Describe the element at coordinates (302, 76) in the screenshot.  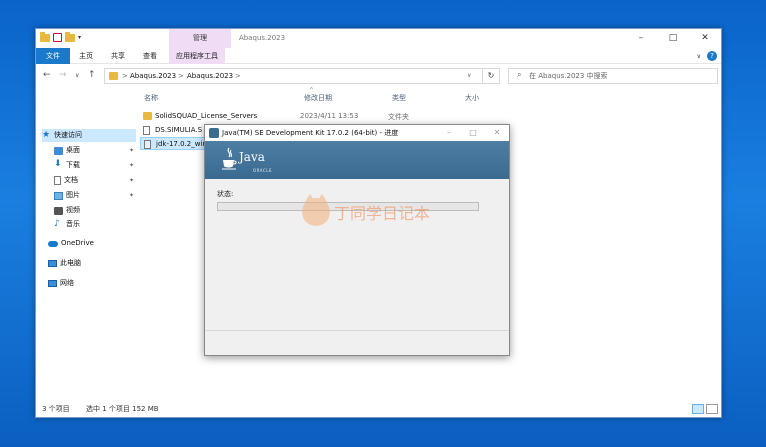
I see `address-bar: > Abaqus.2023 > Abaqus.2023 > ∨` at that location.